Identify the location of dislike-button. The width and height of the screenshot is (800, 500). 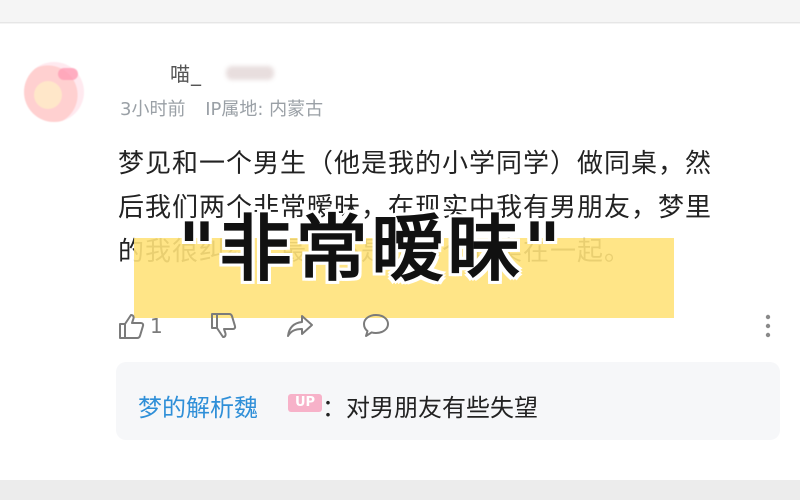
(224, 326).